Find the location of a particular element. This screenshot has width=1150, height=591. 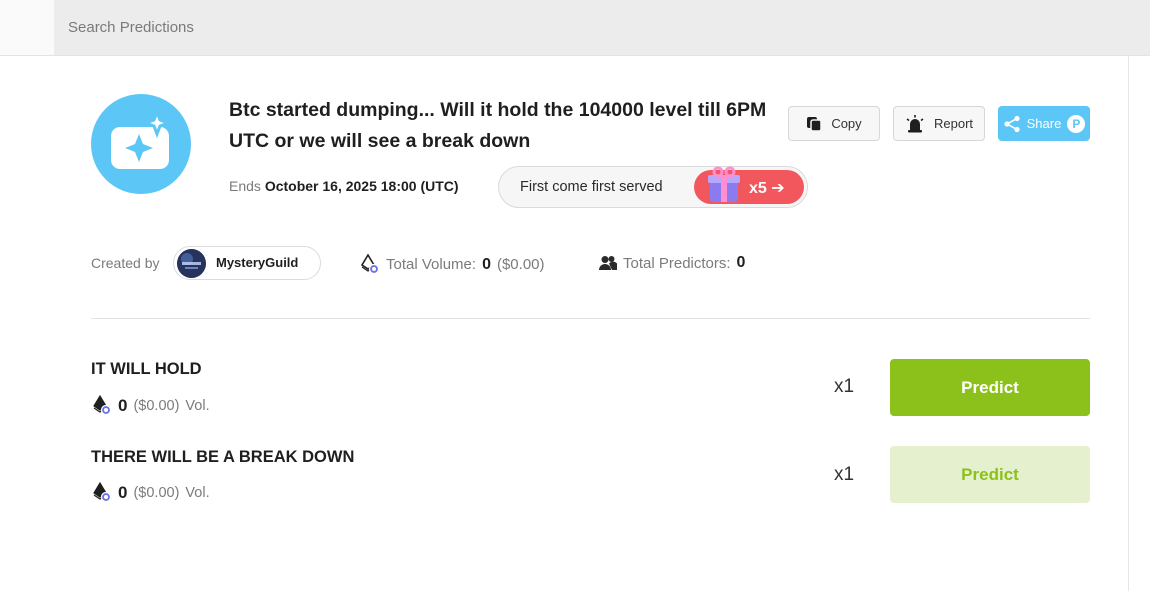

report-button: Report is located at coordinates (939, 123).